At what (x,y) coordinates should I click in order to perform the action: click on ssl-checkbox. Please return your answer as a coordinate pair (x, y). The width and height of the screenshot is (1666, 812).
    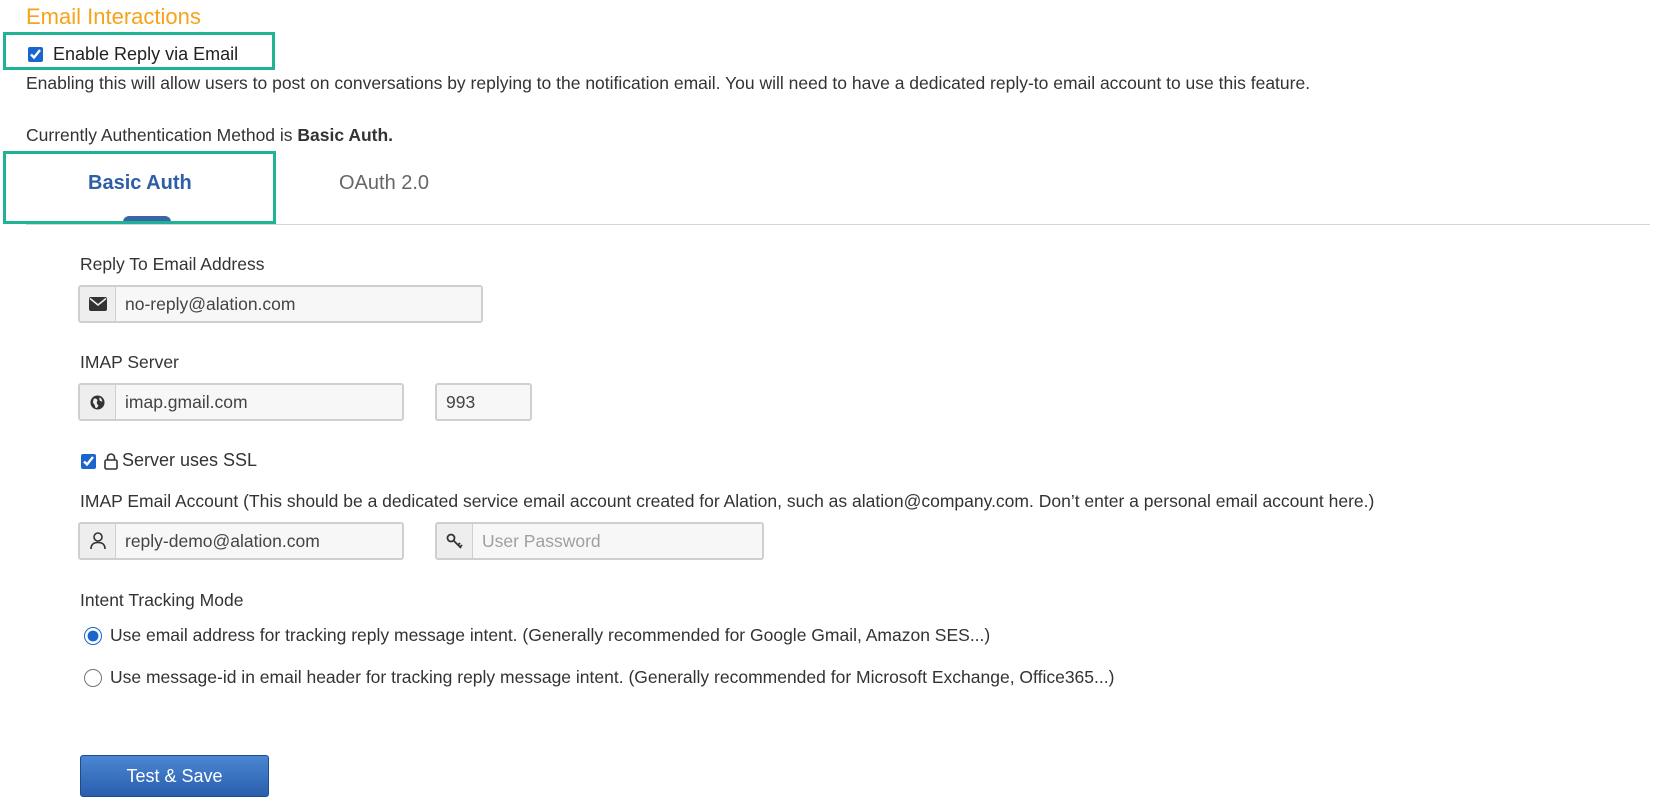
    Looking at the image, I should click on (88, 461).